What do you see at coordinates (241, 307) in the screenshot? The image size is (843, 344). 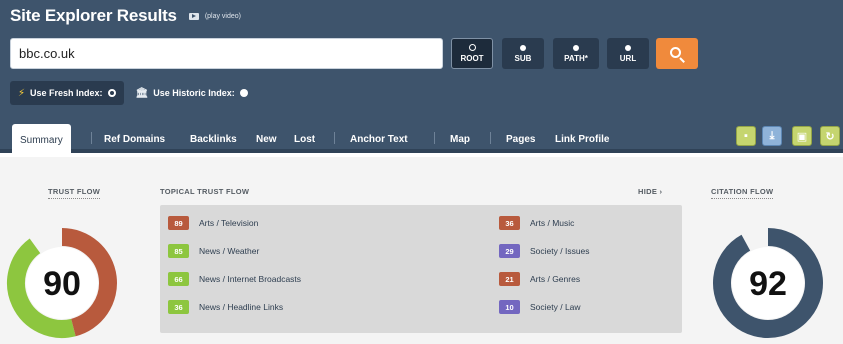 I see `topic-label: News / Headline Links` at bounding box center [241, 307].